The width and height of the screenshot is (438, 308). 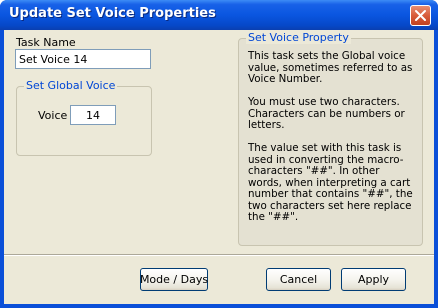 What do you see at coordinates (71, 85) in the screenshot?
I see `set-global-voice-title: Set Global Voice` at bounding box center [71, 85].